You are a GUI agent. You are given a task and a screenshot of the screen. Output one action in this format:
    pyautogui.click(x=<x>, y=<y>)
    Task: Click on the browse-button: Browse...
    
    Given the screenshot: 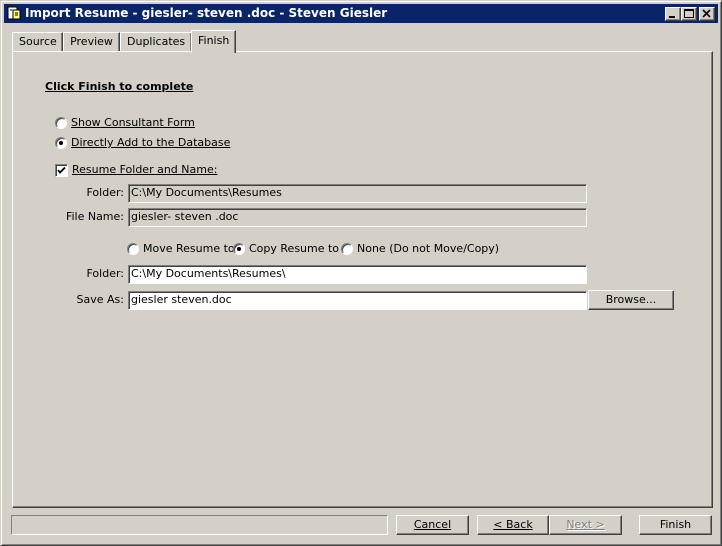 What is the action you would take?
    pyautogui.click(x=631, y=300)
    